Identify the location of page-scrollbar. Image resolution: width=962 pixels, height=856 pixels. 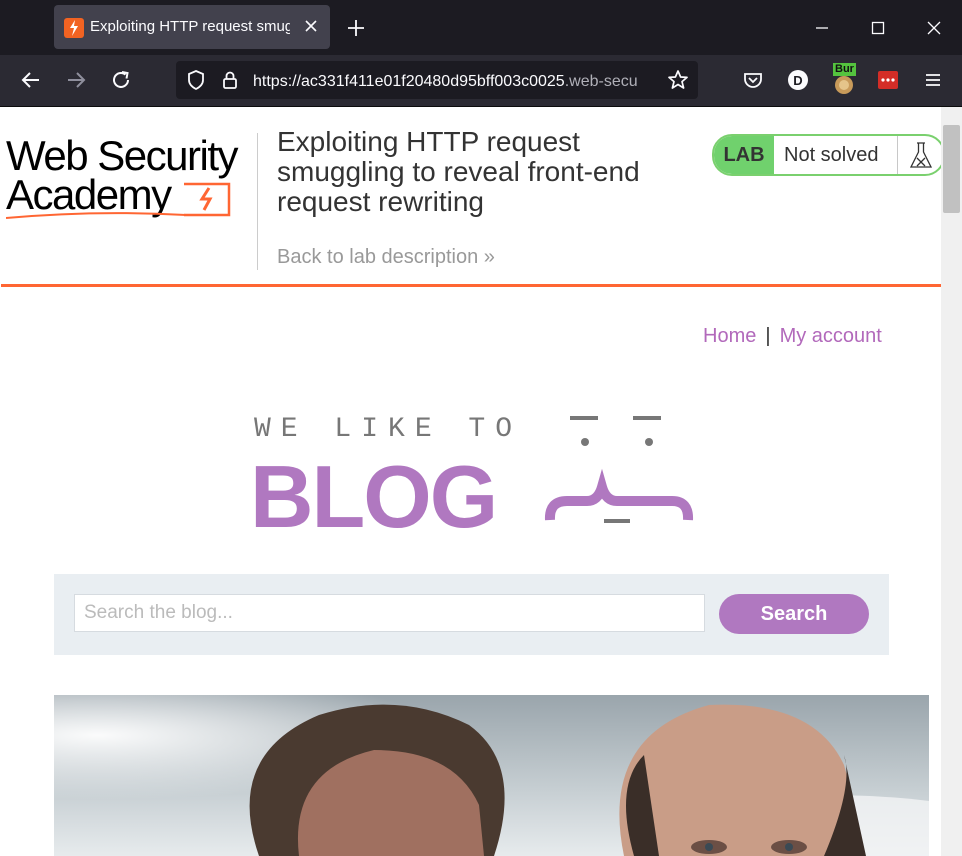
(951, 481).